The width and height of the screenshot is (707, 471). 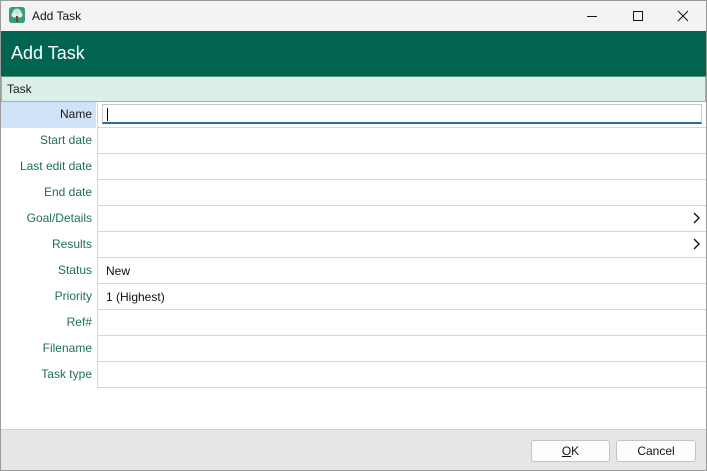 I want to click on field-label: Last edit date, so click(x=55, y=166).